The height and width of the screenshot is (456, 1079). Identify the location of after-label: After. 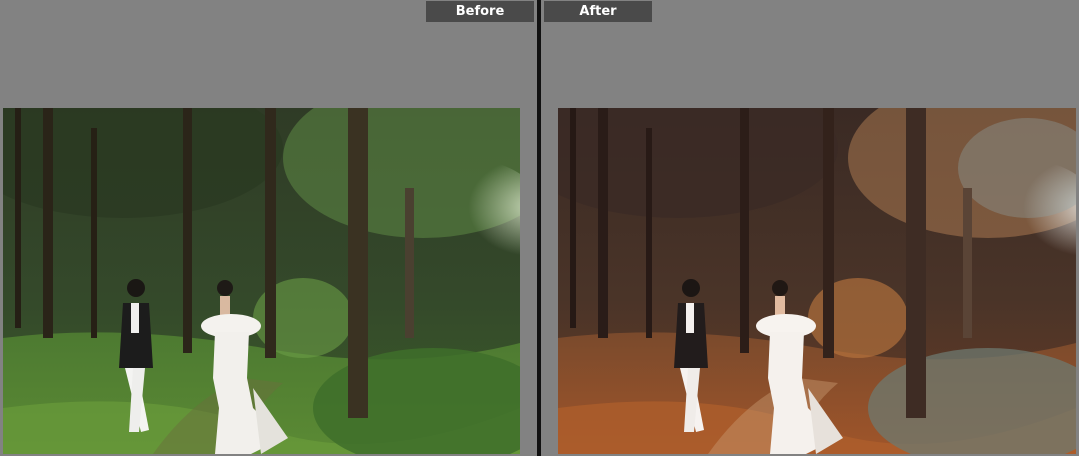
(598, 11).